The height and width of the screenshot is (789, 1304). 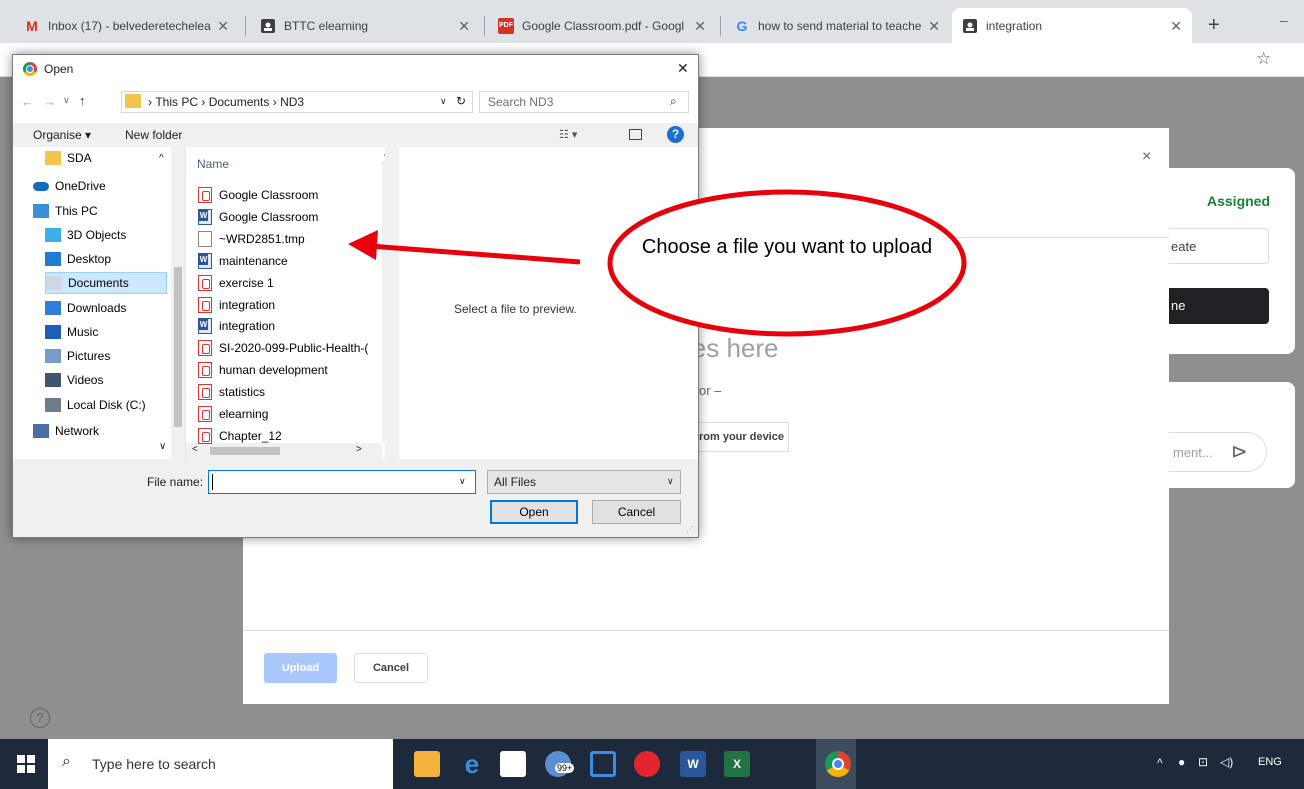 I want to click on file-item: human development, so click(x=288, y=370).